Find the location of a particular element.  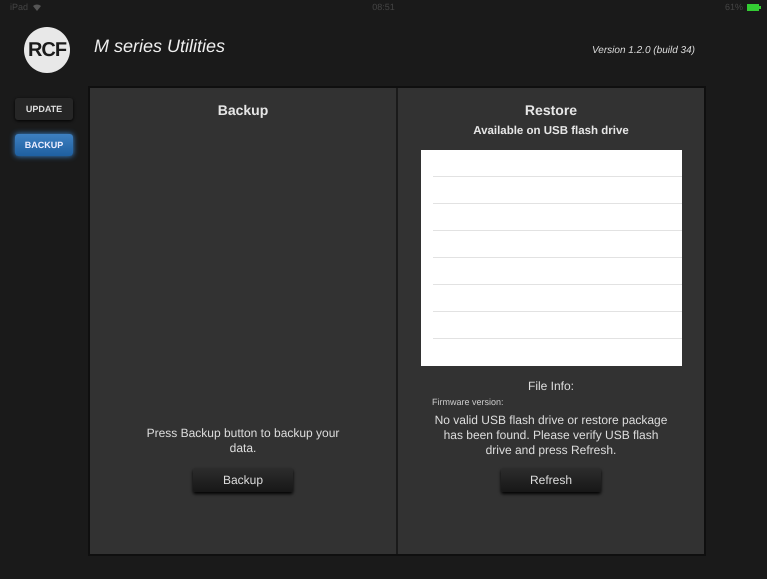

refresh-button: Refresh is located at coordinates (551, 480).